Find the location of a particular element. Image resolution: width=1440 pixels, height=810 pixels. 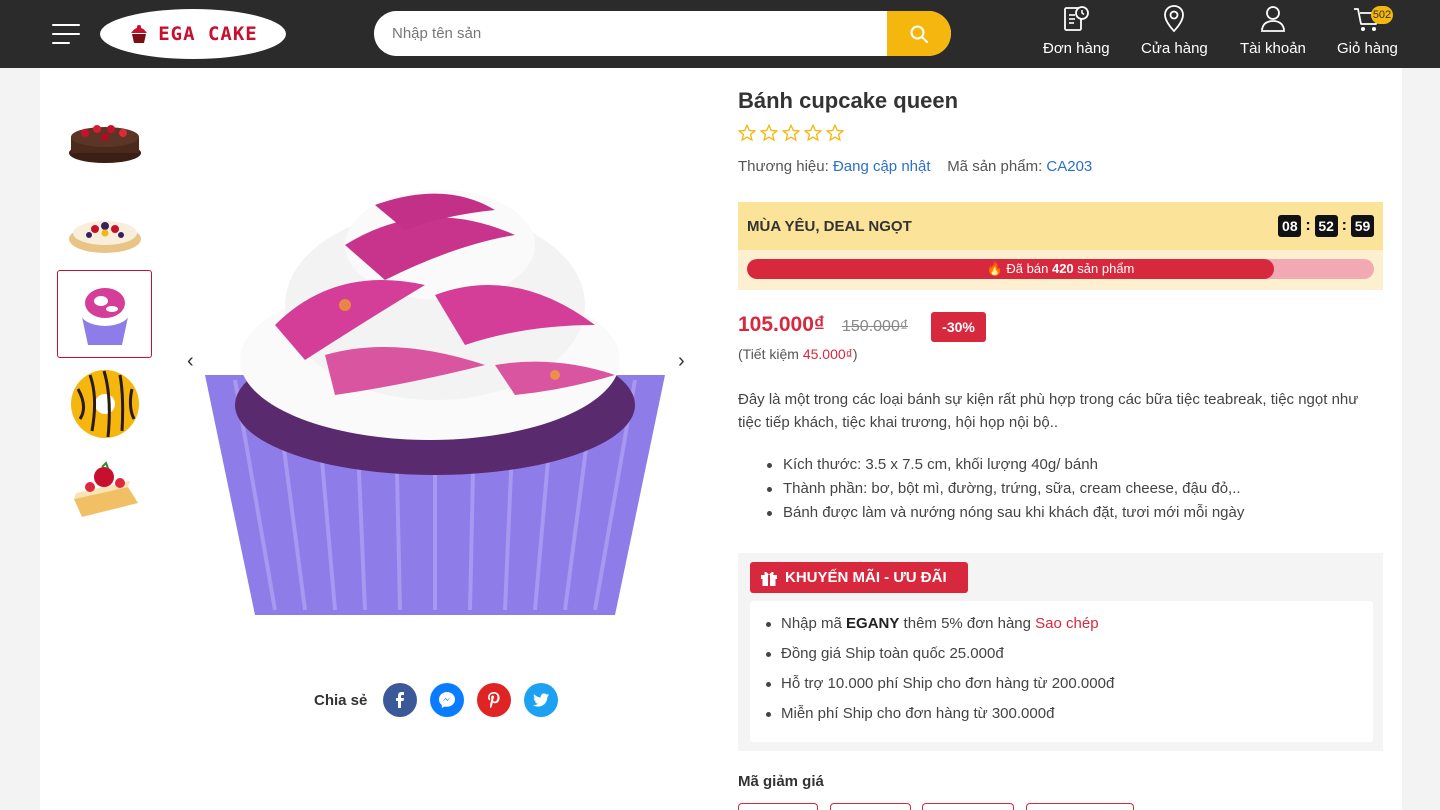

thumbnail-fruit-tart is located at coordinates (104, 229).